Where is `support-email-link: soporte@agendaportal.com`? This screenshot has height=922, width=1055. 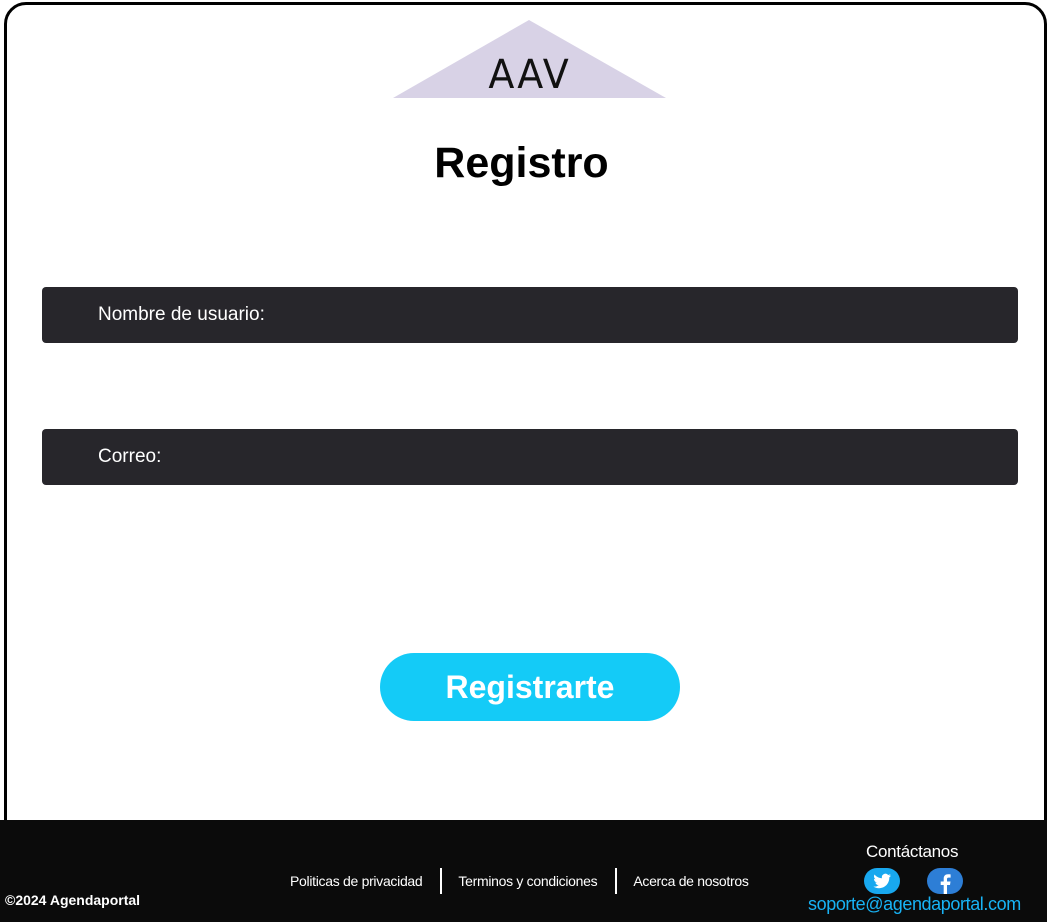
support-email-link: soporte@agendaportal.com is located at coordinates (914, 904).